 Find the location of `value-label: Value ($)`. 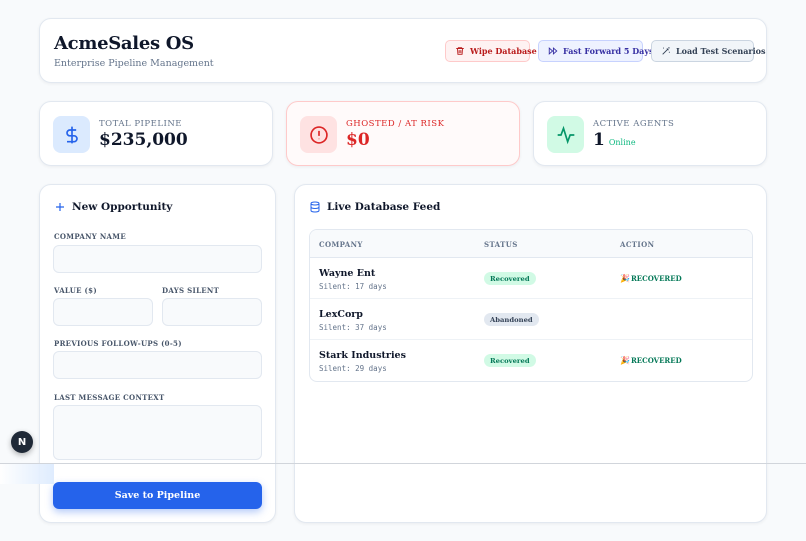

value-label: Value ($) is located at coordinates (75, 290).